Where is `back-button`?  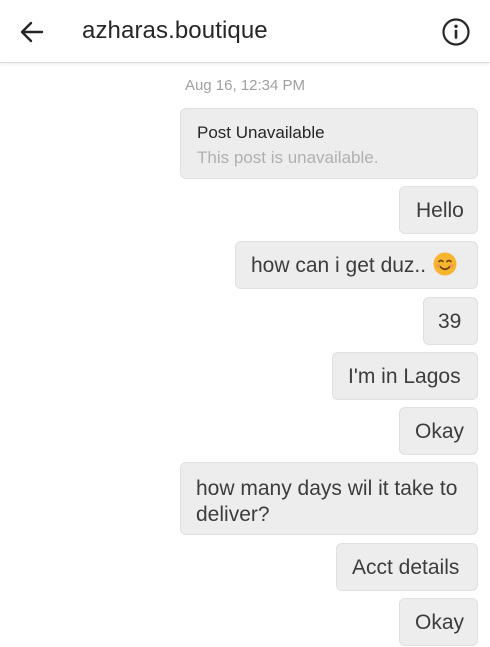 back-button is located at coordinates (32, 32).